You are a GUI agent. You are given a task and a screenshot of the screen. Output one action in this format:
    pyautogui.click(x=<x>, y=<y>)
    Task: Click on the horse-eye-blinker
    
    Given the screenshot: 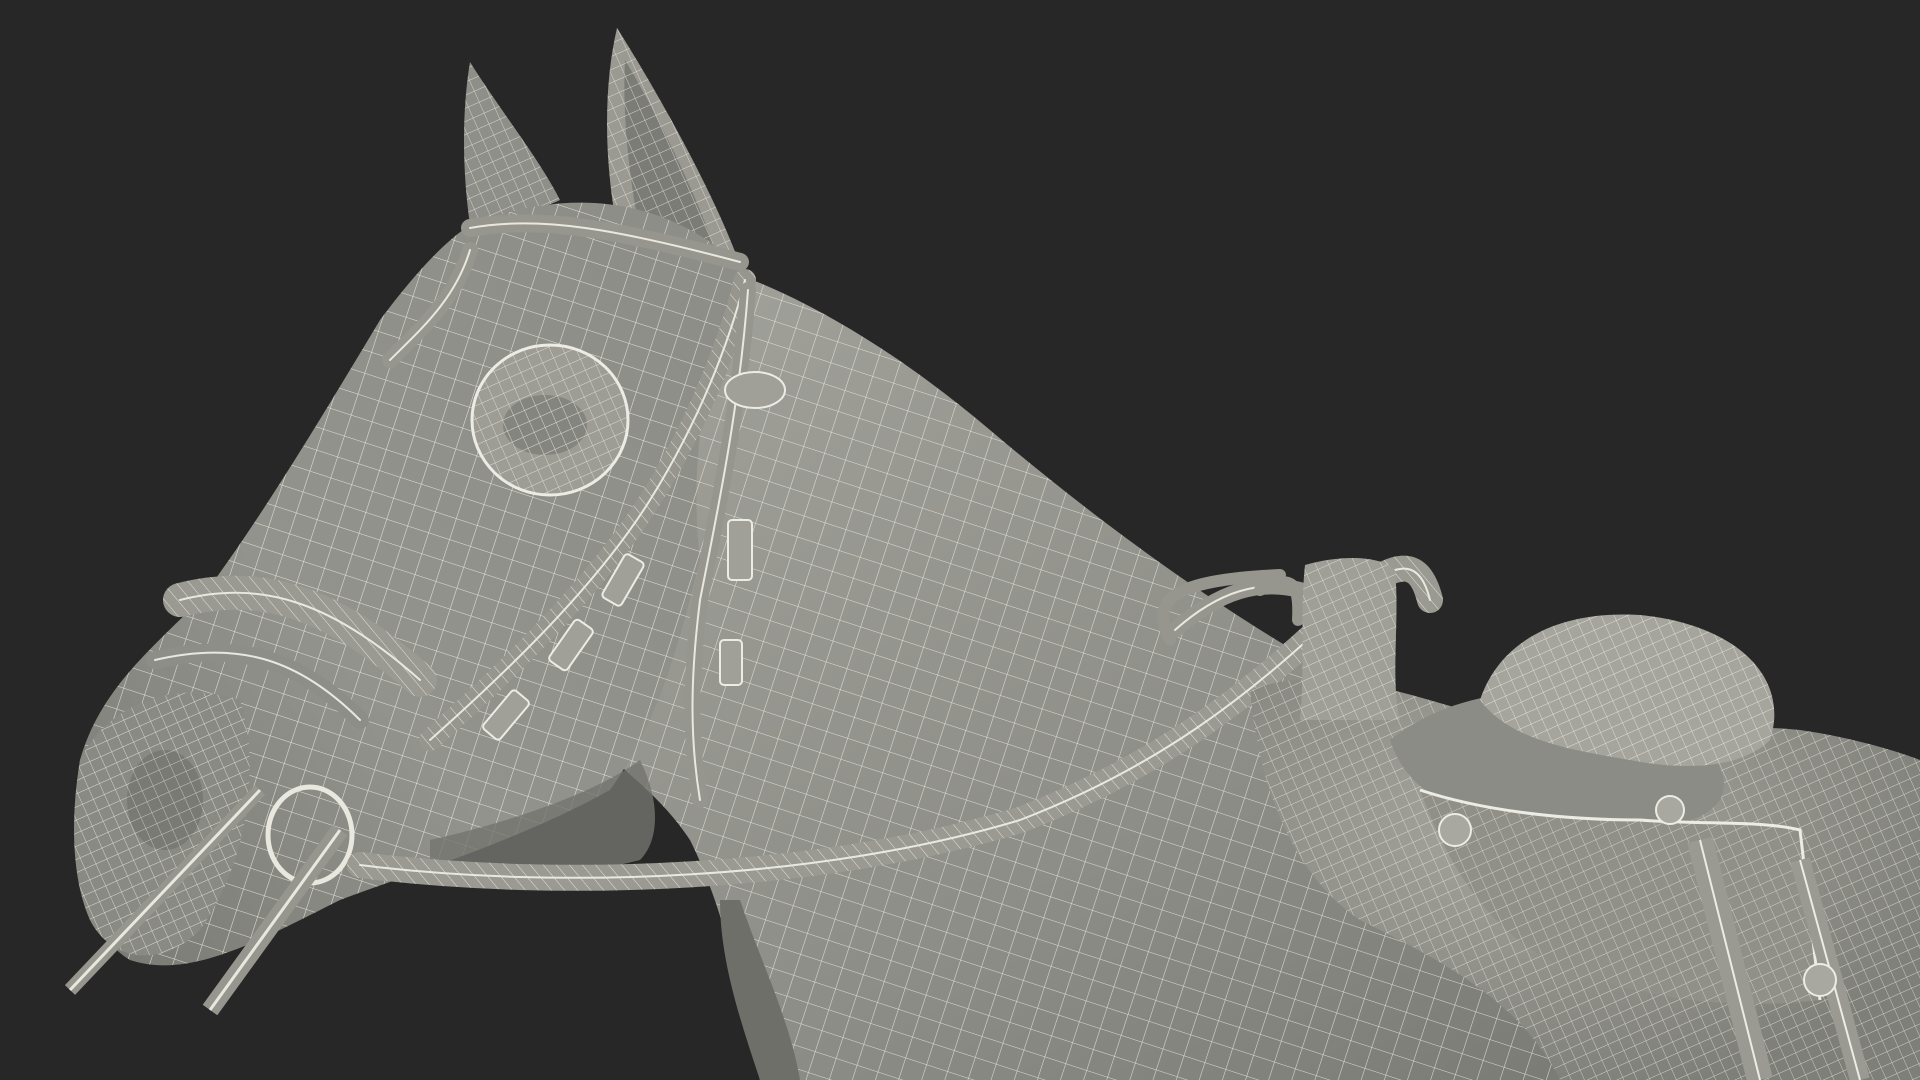 What is the action you would take?
    pyautogui.click(x=550, y=420)
    